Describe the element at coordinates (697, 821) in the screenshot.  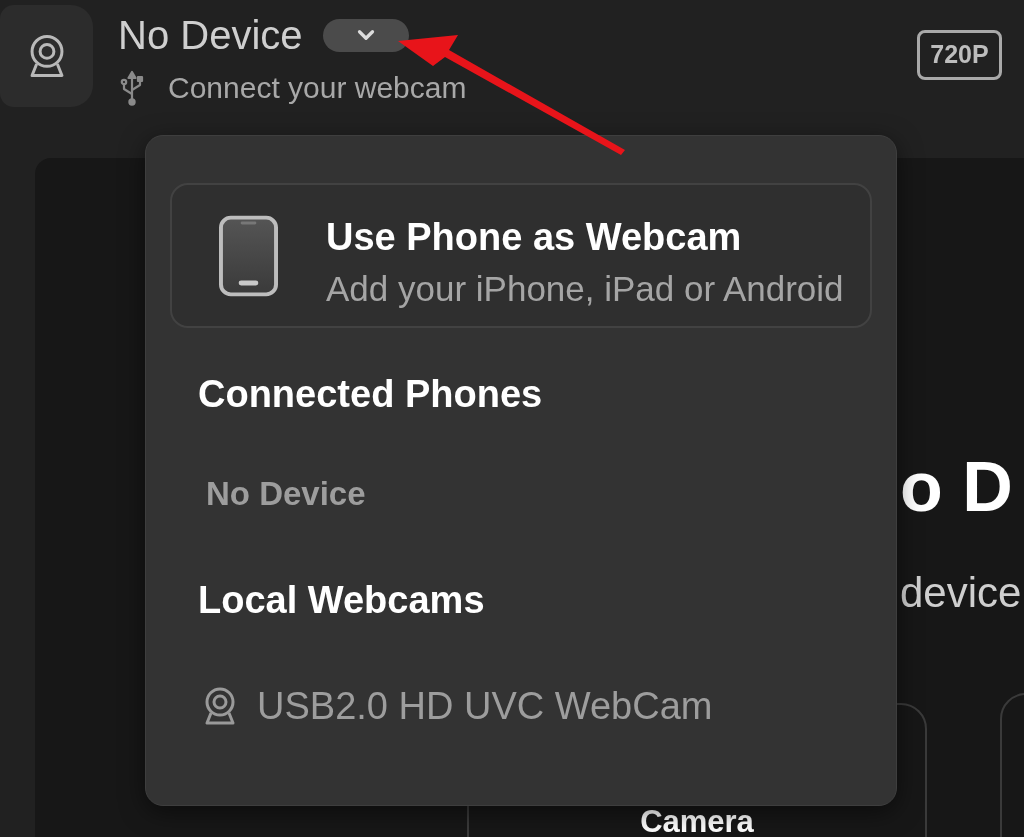
I see `card-title: Camera` at that location.